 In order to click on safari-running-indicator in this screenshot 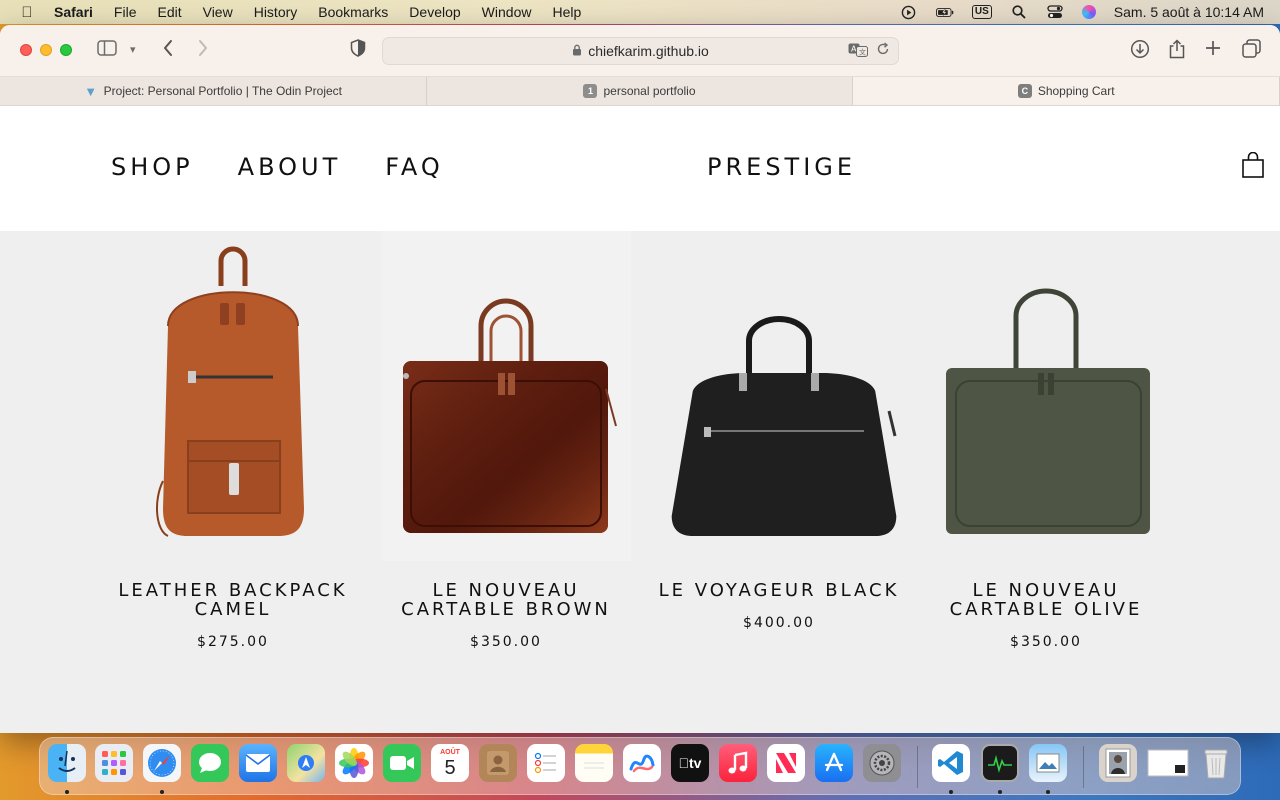, I will do `click(162, 792)`.